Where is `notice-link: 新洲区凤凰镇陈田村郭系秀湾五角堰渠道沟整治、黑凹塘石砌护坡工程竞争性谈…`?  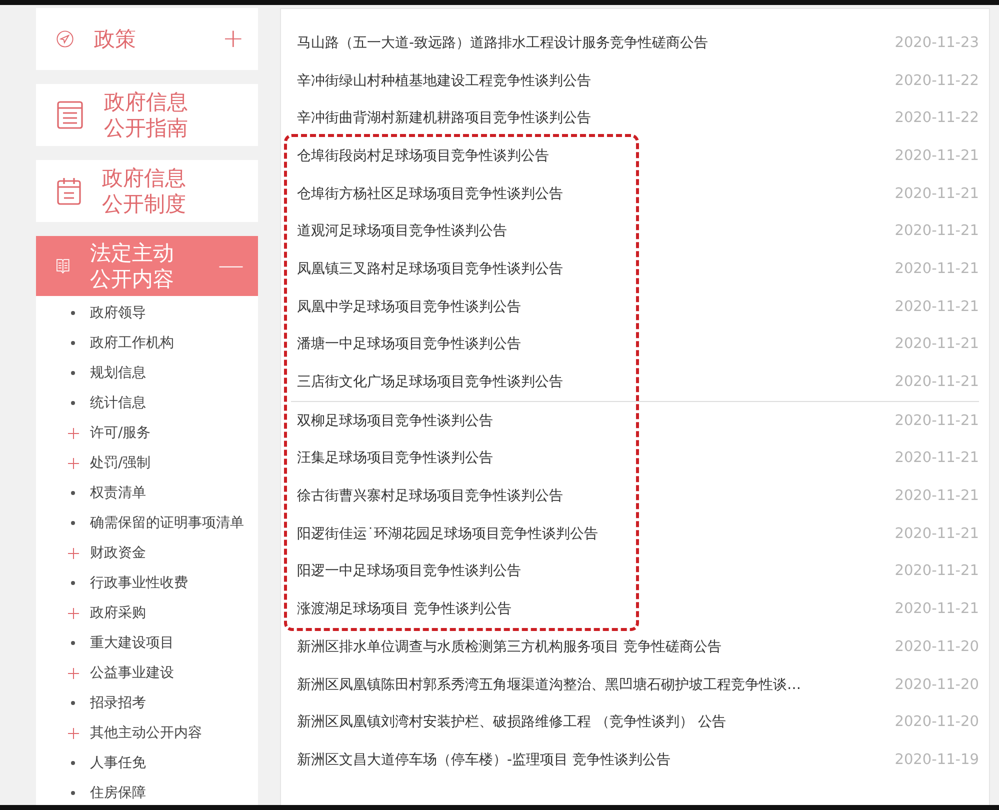
notice-link: 新洲区凤凰镇陈田村郭系秀湾五角堰渠道沟整治、黑凹塘石砌护坡工程竞争性谈… is located at coordinates (549, 685).